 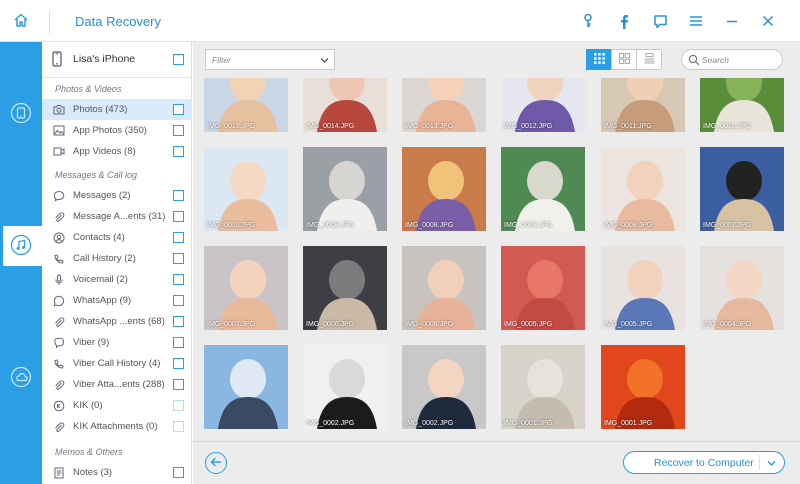 I want to click on viber-icon, so click(x=58, y=342).